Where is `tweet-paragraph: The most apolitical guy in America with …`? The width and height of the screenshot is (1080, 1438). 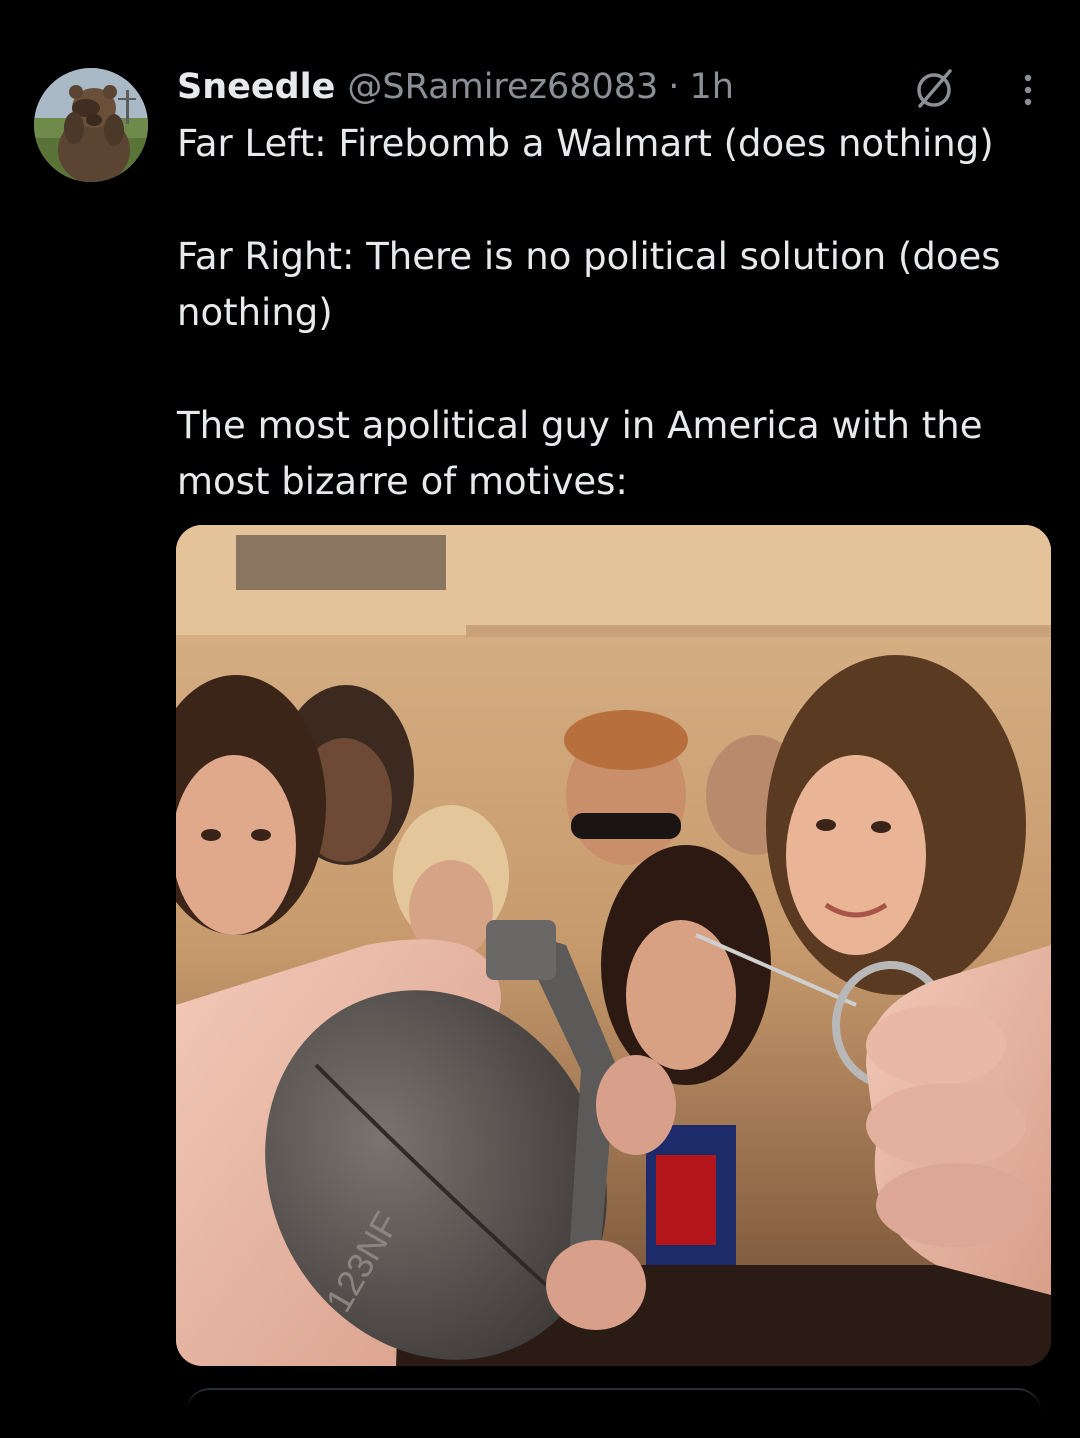
tweet-paragraph: The most apolitical guy in America with … is located at coordinates (580, 453).